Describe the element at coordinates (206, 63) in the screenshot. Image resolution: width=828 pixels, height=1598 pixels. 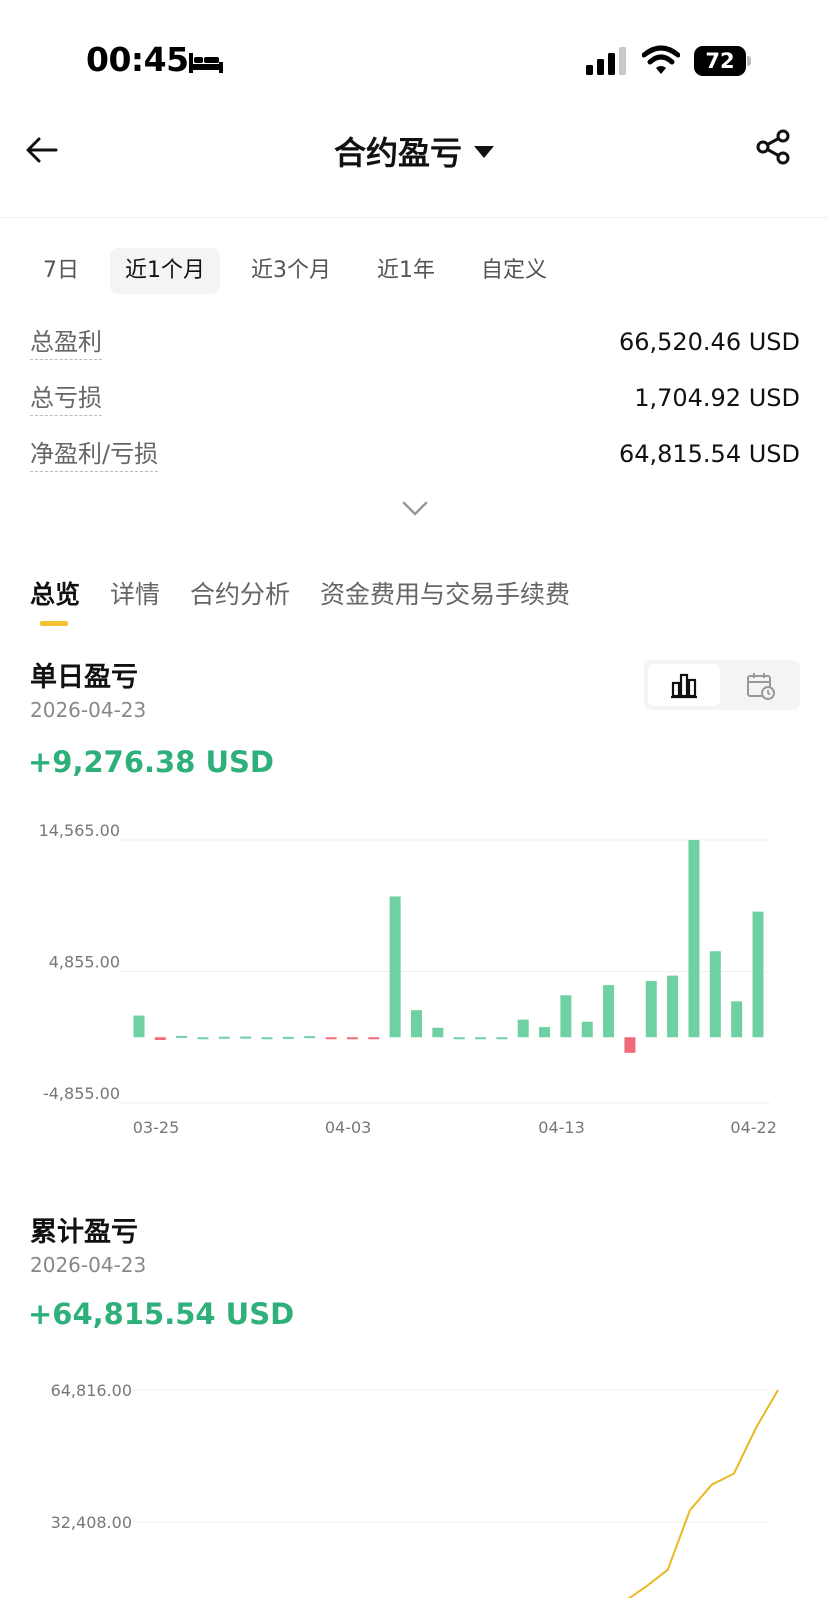
I see `sleep-focus-icon` at that location.